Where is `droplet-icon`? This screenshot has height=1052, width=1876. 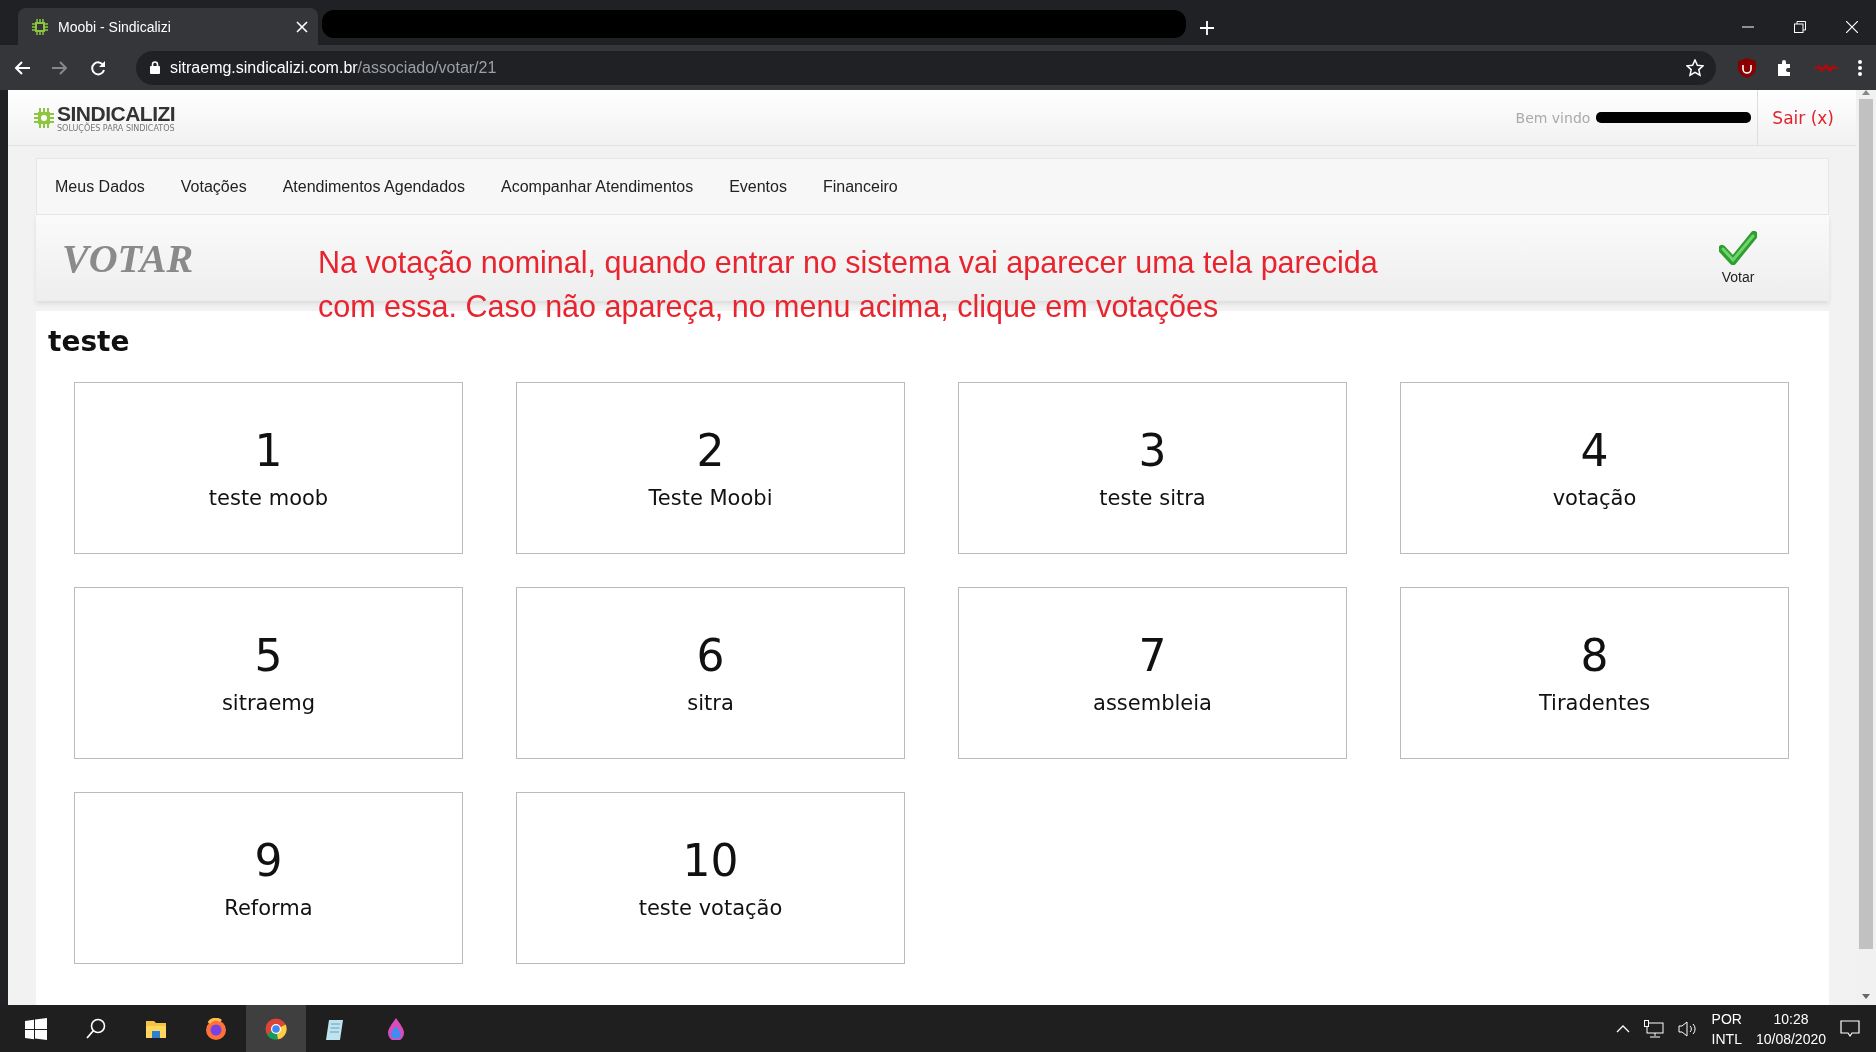 droplet-icon is located at coordinates (396, 1028).